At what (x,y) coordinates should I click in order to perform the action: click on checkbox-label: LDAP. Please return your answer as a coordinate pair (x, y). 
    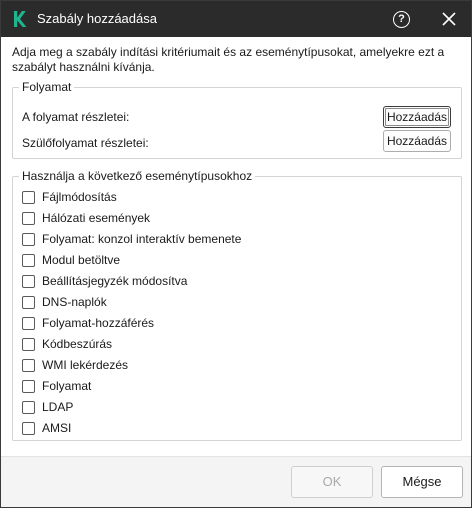
    Looking at the image, I should click on (58, 407).